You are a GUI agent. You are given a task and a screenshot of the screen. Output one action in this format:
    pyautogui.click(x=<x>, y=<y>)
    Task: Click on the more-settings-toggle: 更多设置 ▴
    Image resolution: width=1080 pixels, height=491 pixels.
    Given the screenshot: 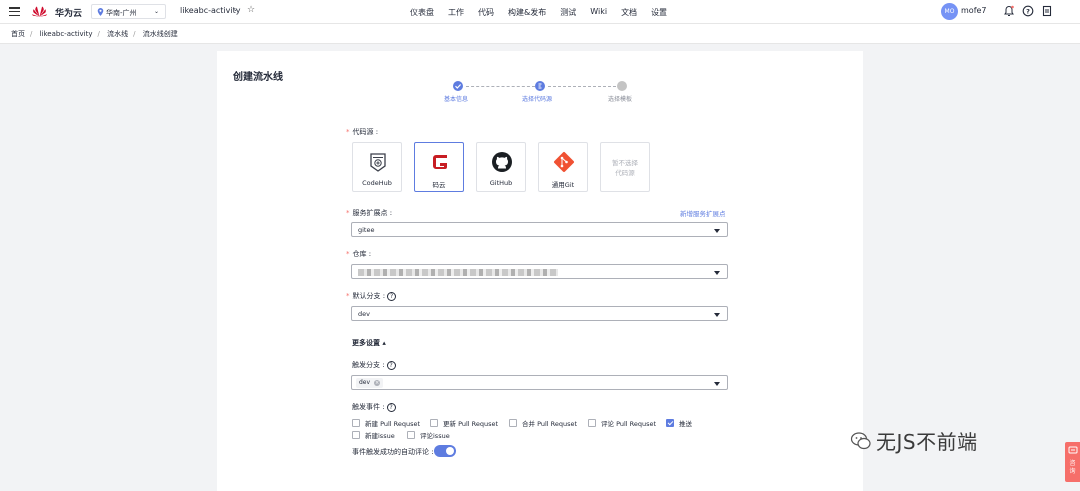 What is the action you would take?
    pyautogui.click(x=369, y=343)
    